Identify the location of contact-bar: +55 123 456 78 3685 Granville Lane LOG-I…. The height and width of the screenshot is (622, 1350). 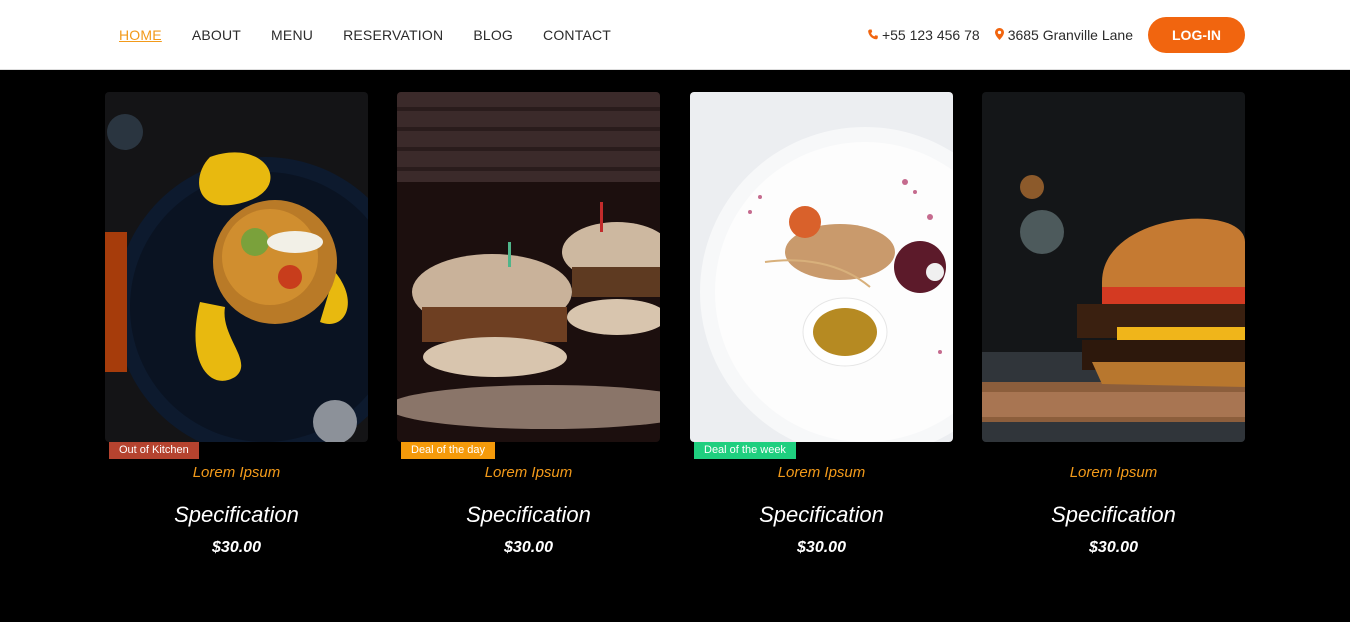
(1056, 35).